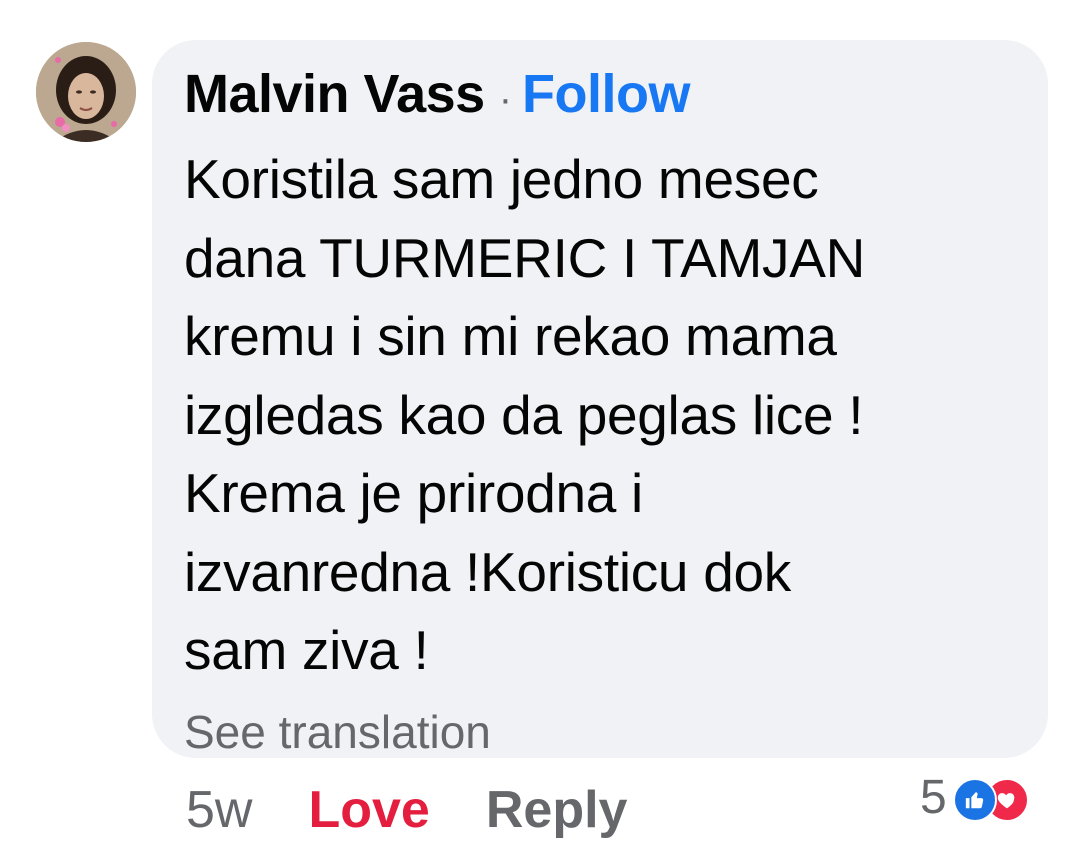 The height and width of the screenshot is (867, 1080). I want to click on profile-photo, so click(86, 92).